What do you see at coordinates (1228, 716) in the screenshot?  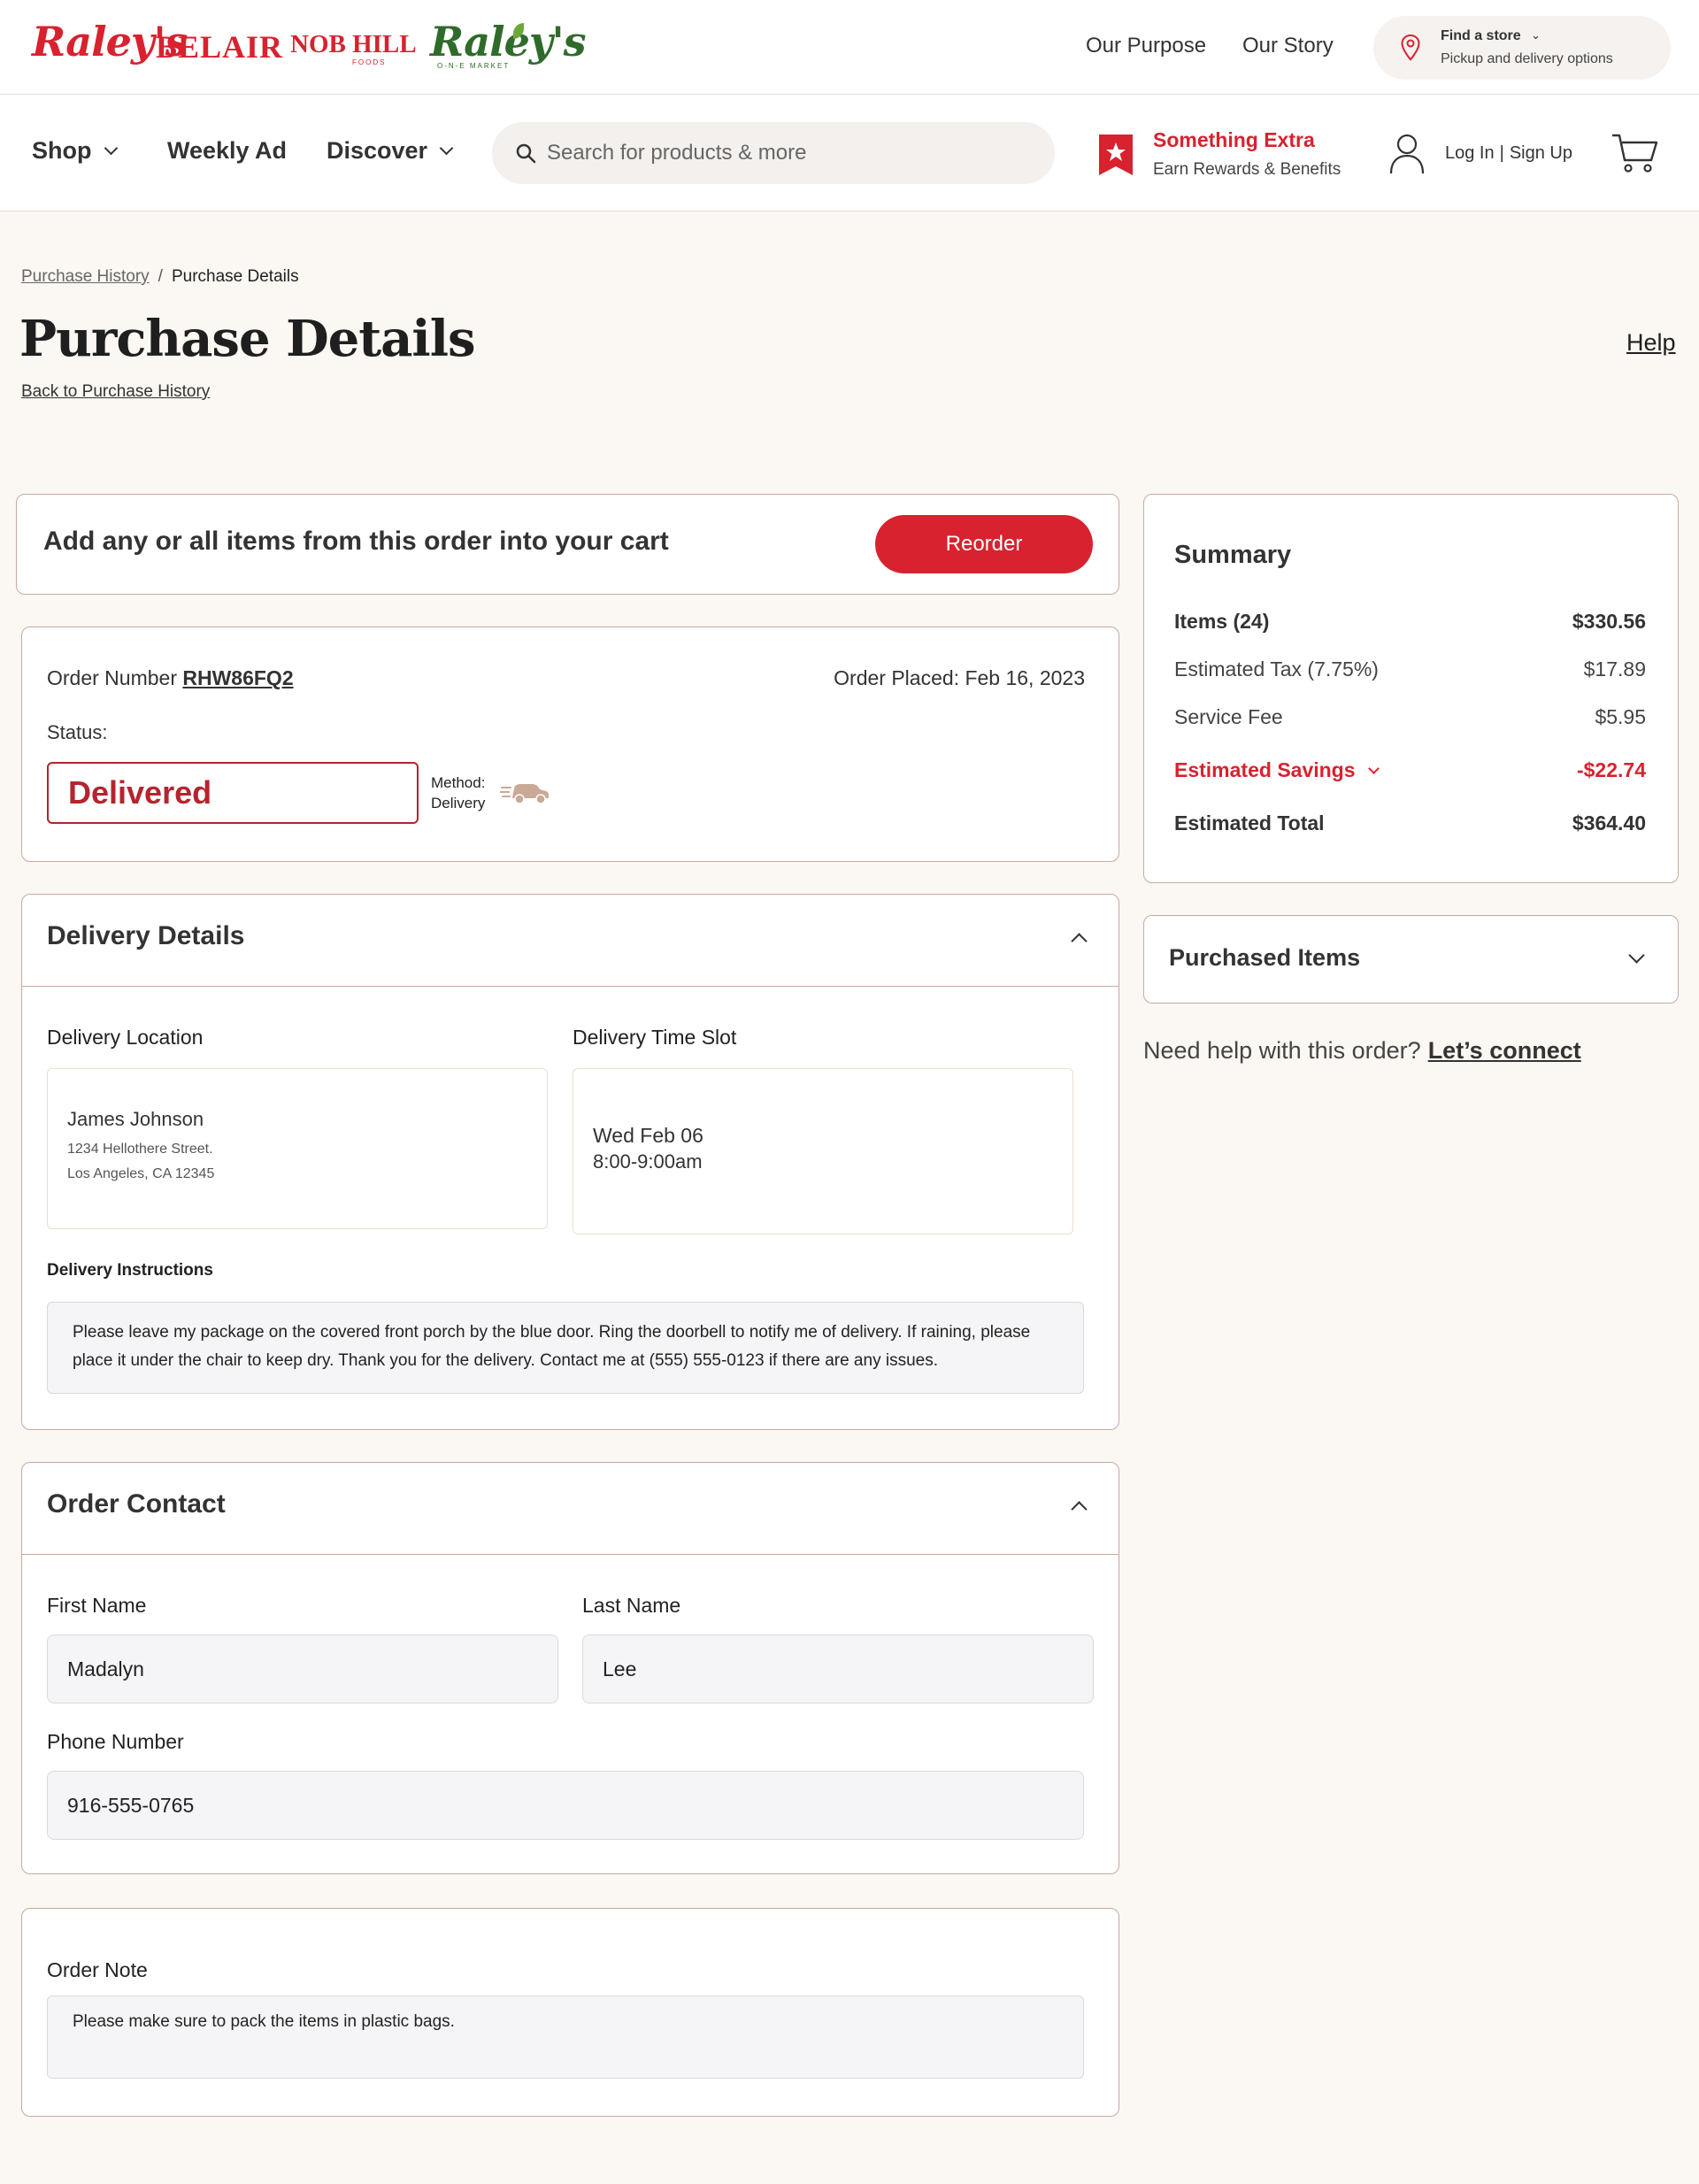 I see `service-fee-label: Service Fee` at bounding box center [1228, 716].